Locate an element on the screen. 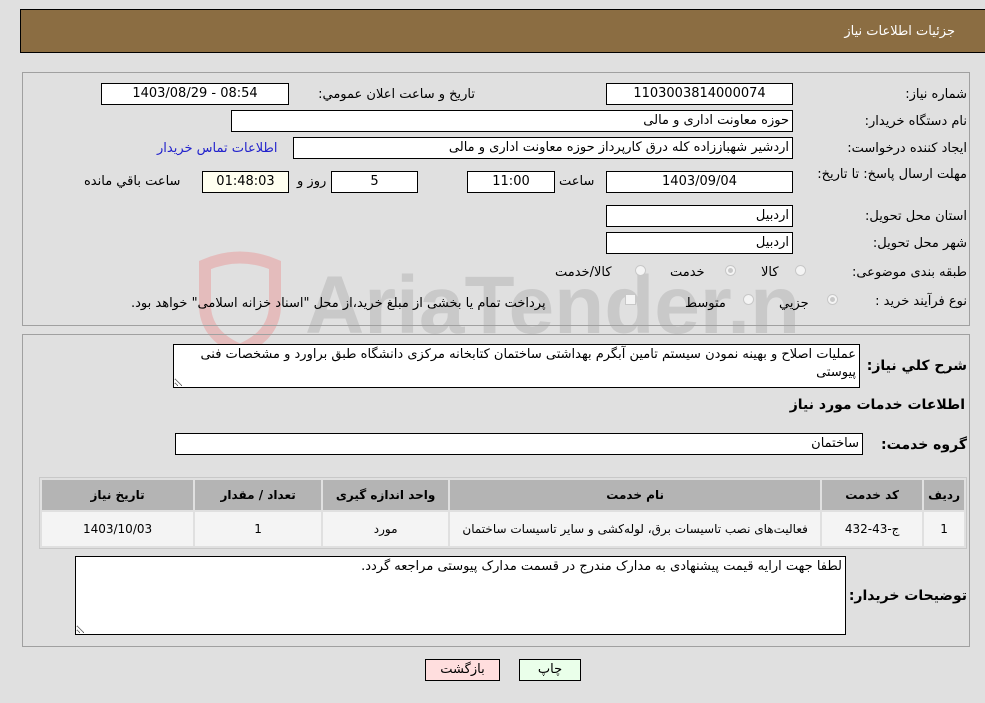  purchase-type-radio-medium is located at coordinates (748, 299).